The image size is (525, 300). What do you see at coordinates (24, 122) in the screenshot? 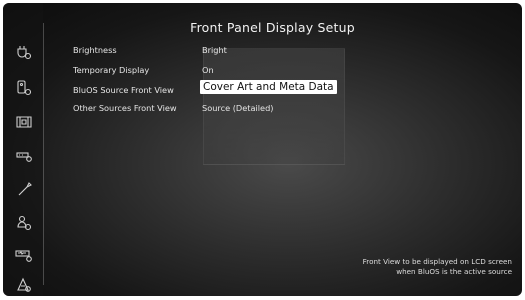
I see `display-settings-icon` at bounding box center [24, 122].